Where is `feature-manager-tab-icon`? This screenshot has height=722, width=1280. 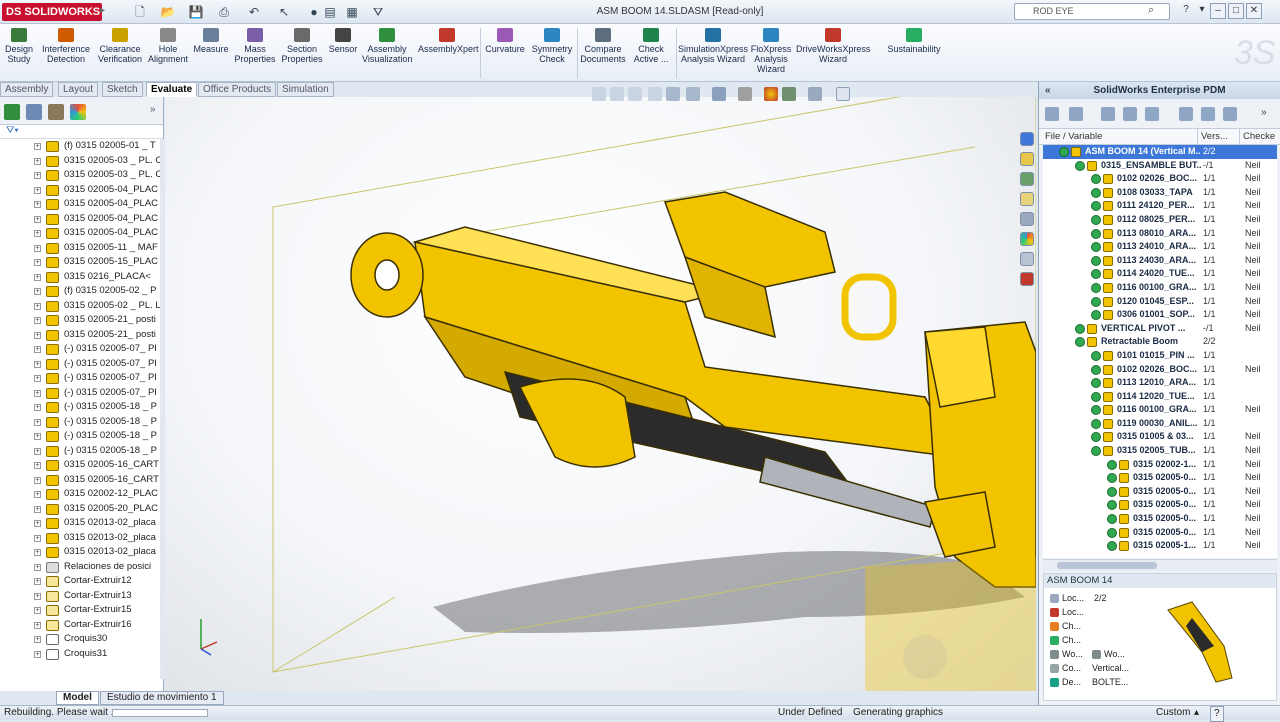 feature-manager-tab-icon is located at coordinates (12, 112).